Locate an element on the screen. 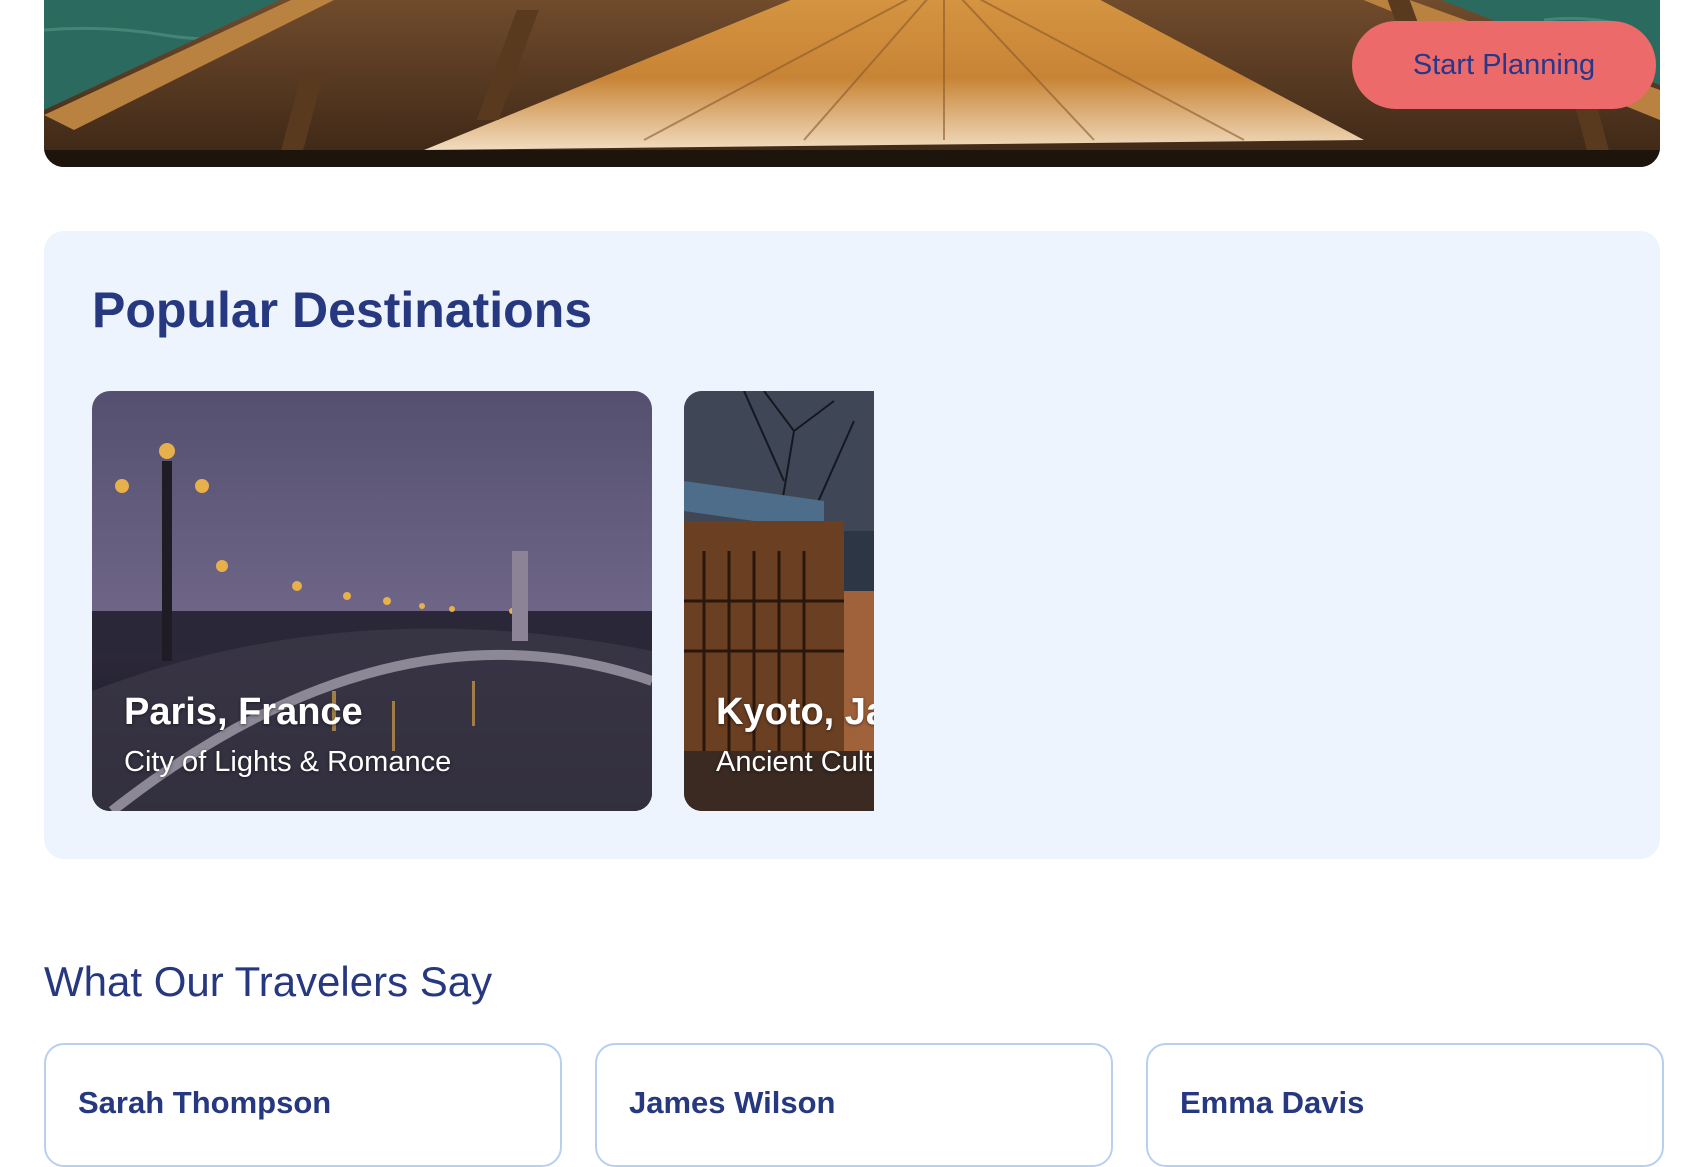 Image resolution: width=1692 pixels, height=1167 pixels. section-title: Popular Destinations is located at coordinates (342, 310).